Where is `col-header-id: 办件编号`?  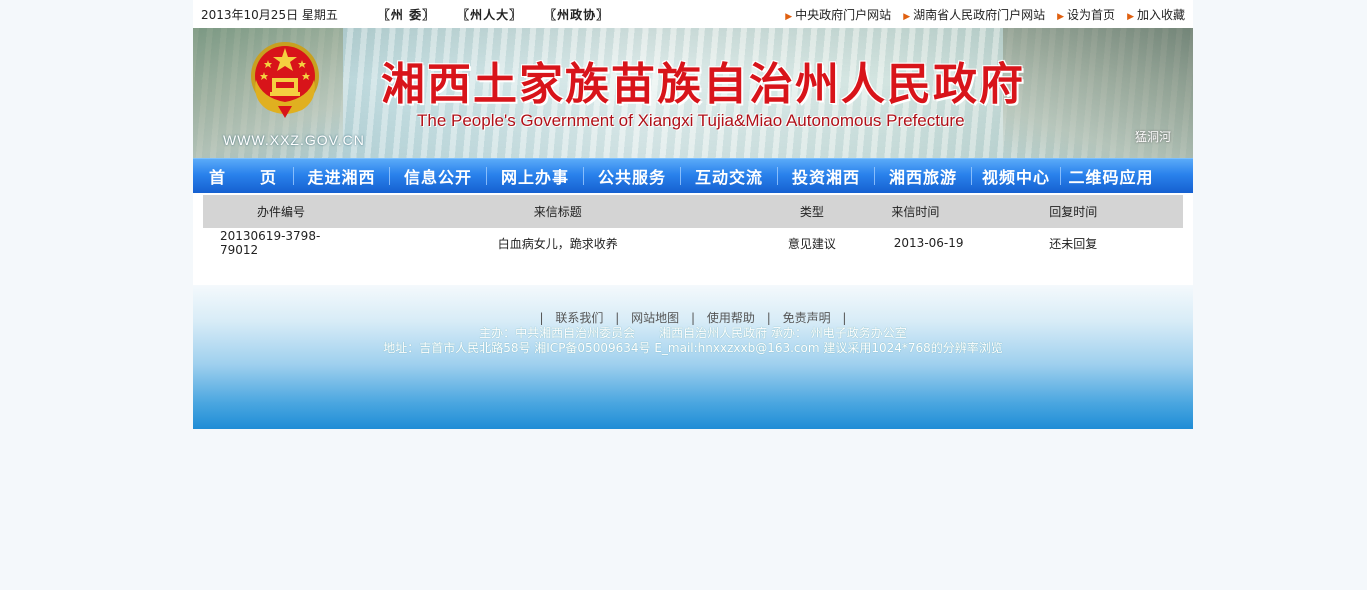 col-header-id: 办件编号 is located at coordinates (281, 212).